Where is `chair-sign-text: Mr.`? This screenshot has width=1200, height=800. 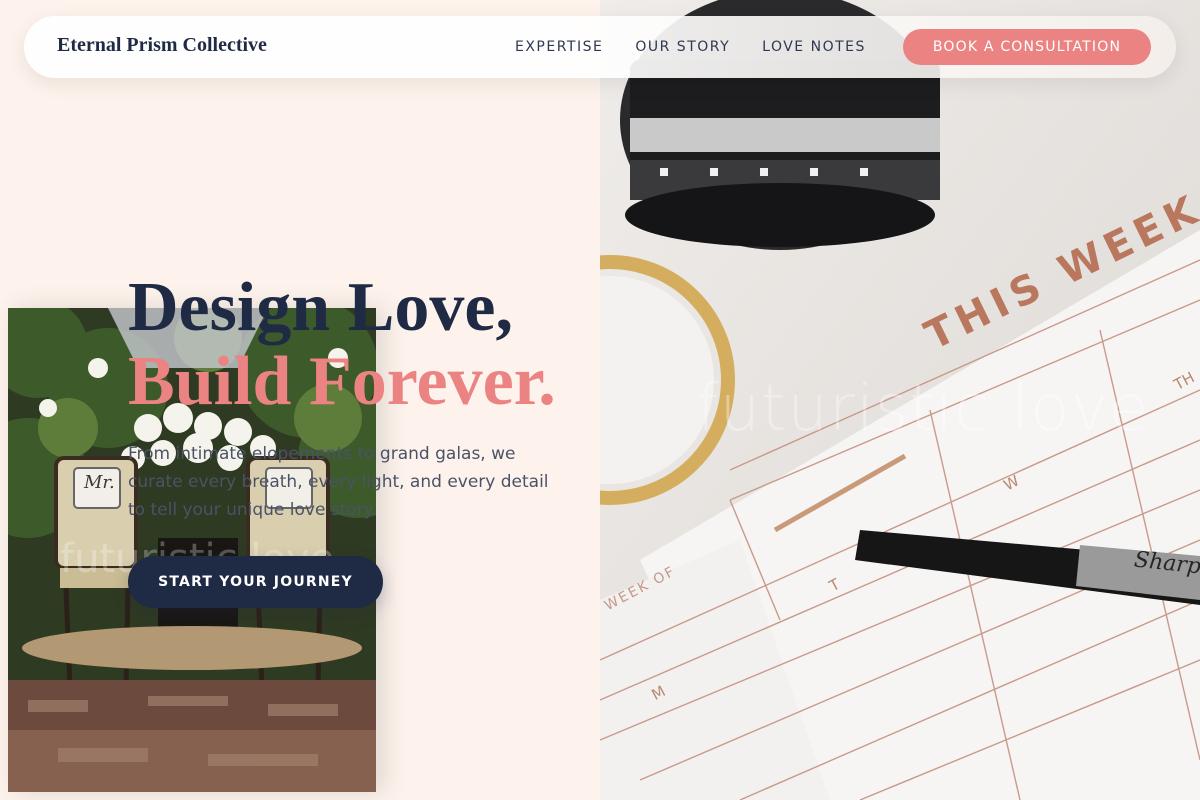
chair-sign-text: Mr. is located at coordinates (99, 482).